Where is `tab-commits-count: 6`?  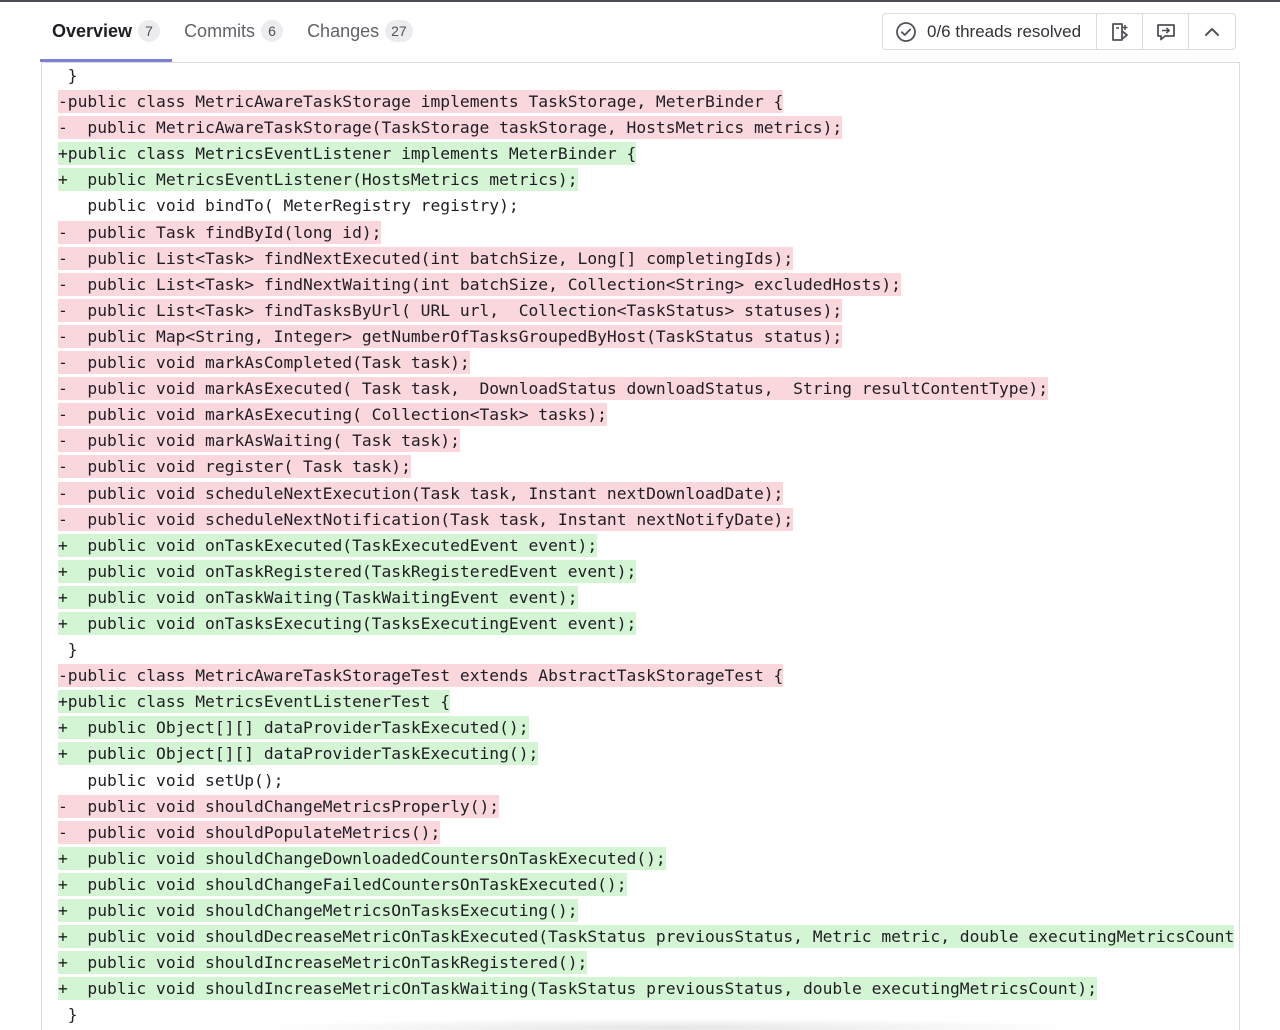 tab-commits-count: 6 is located at coordinates (272, 31).